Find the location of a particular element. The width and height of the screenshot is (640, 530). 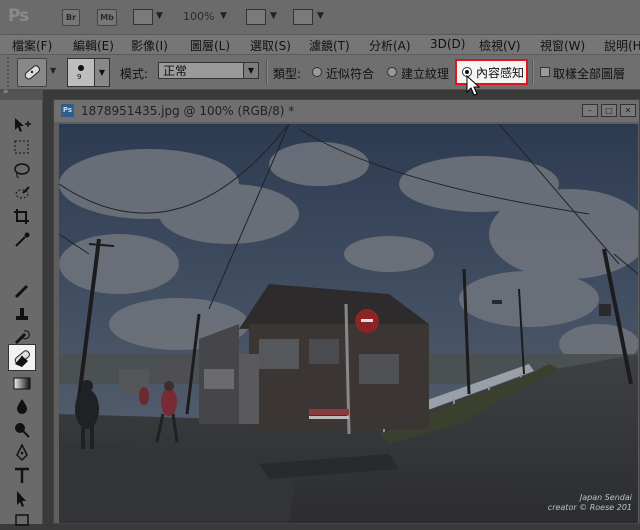

mini-bridge-button: Mb is located at coordinates (107, 17).